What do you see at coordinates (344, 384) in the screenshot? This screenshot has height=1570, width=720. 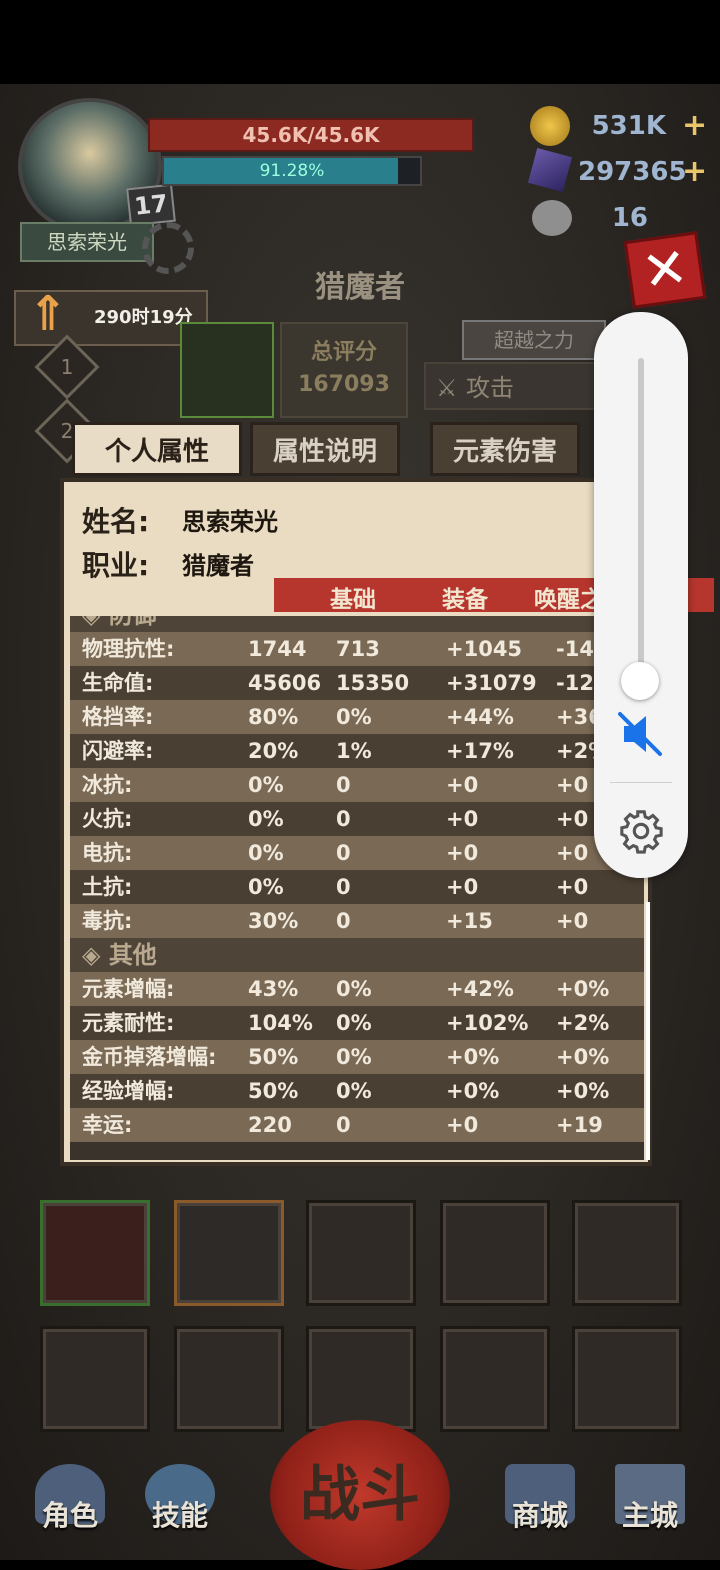 I see `score-value: 167093` at bounding box center [344, 384].